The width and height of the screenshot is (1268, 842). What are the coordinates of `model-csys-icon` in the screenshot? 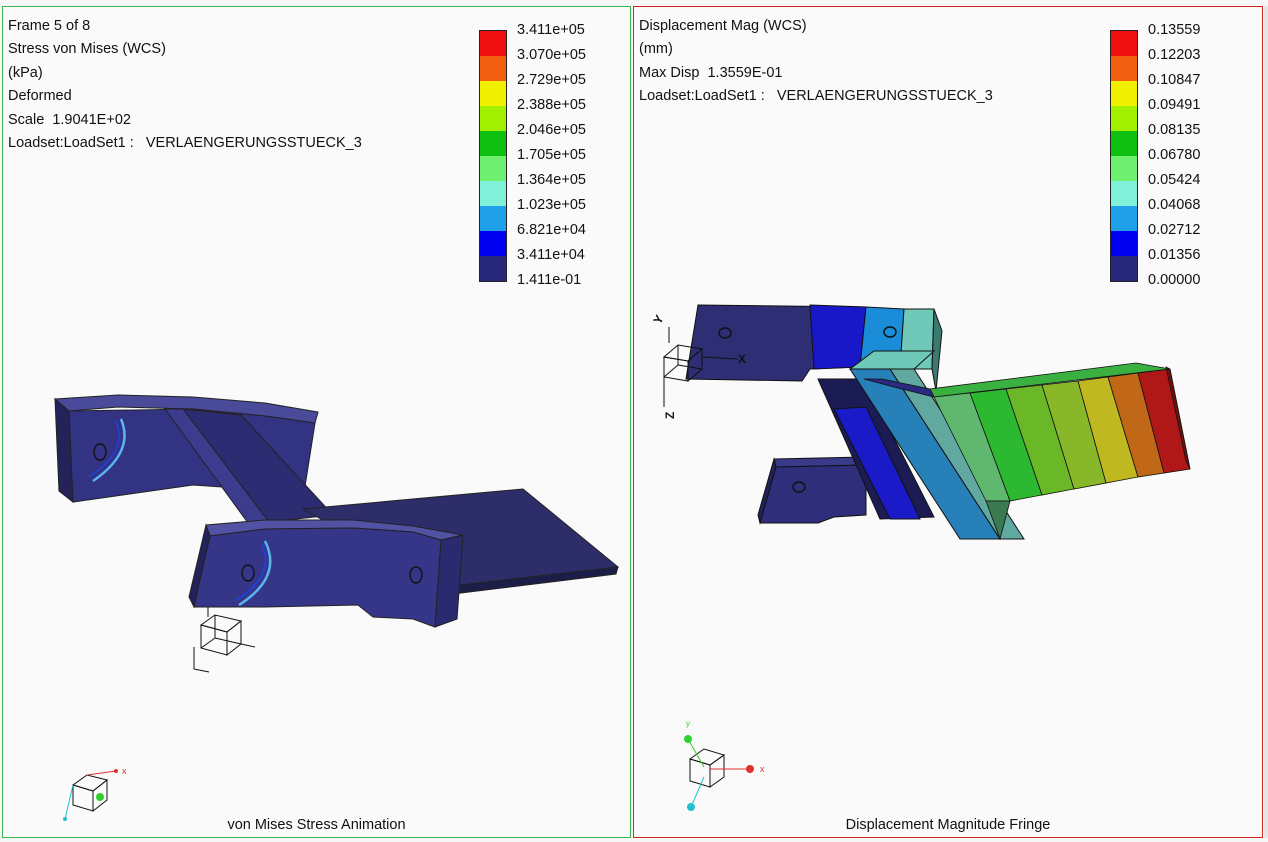 It's located at (224, 640).